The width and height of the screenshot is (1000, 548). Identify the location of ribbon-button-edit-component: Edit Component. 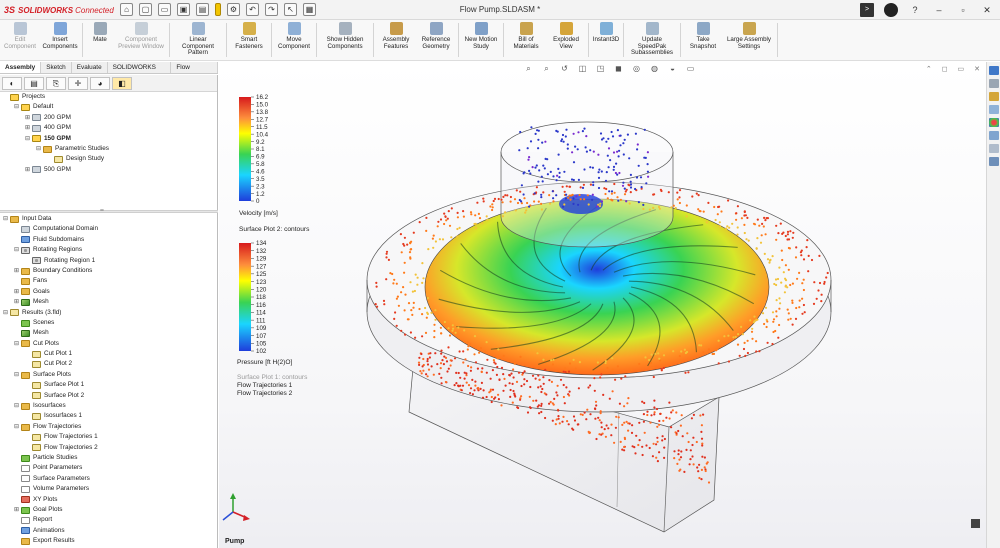
(20, 40).